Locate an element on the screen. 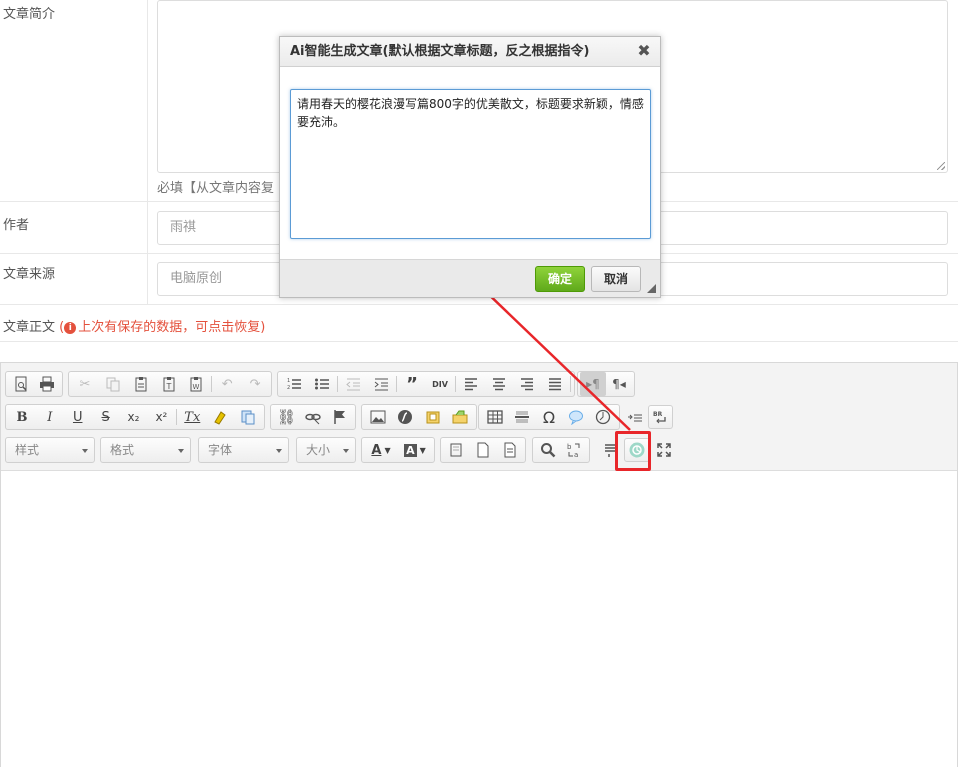  unlink-icon is located at coordinates (313, 417).